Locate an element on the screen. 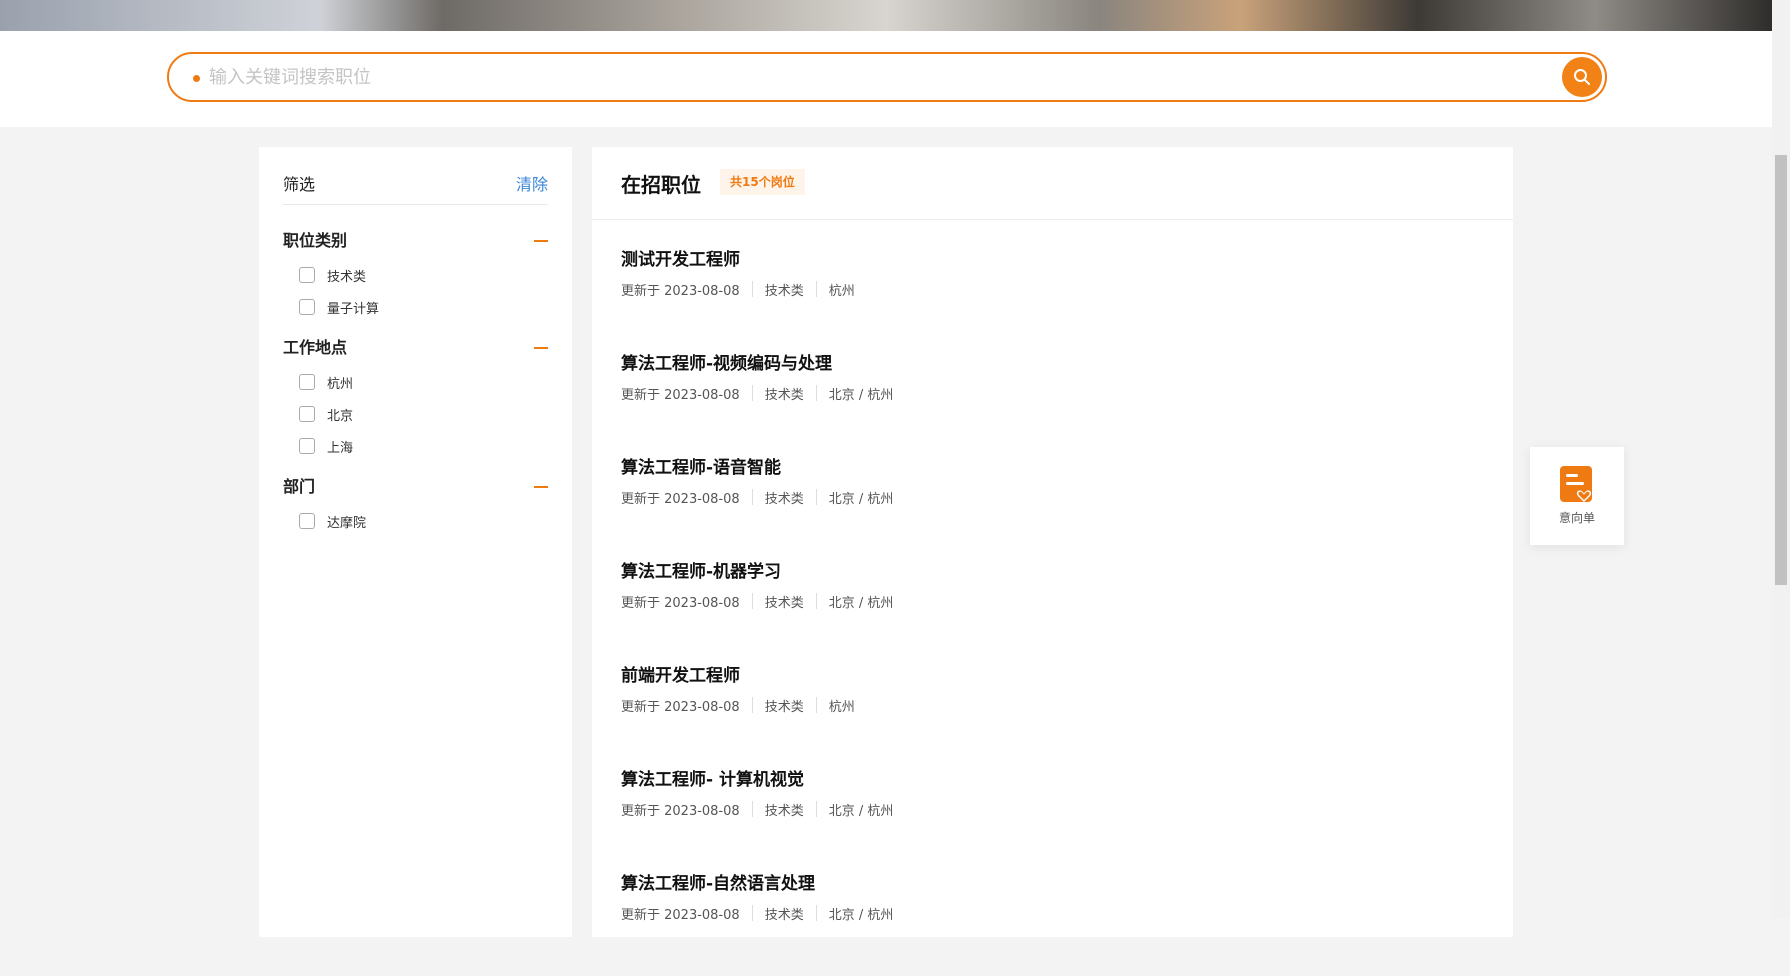  job-count-badge: 共15个岗位 is located at coordinates (762, 182).